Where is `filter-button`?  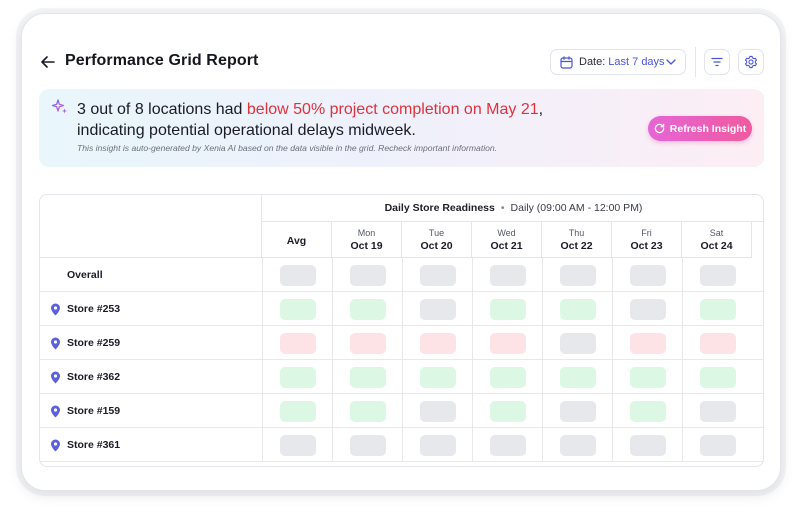 filter-button is located at coordinates (717, 62).